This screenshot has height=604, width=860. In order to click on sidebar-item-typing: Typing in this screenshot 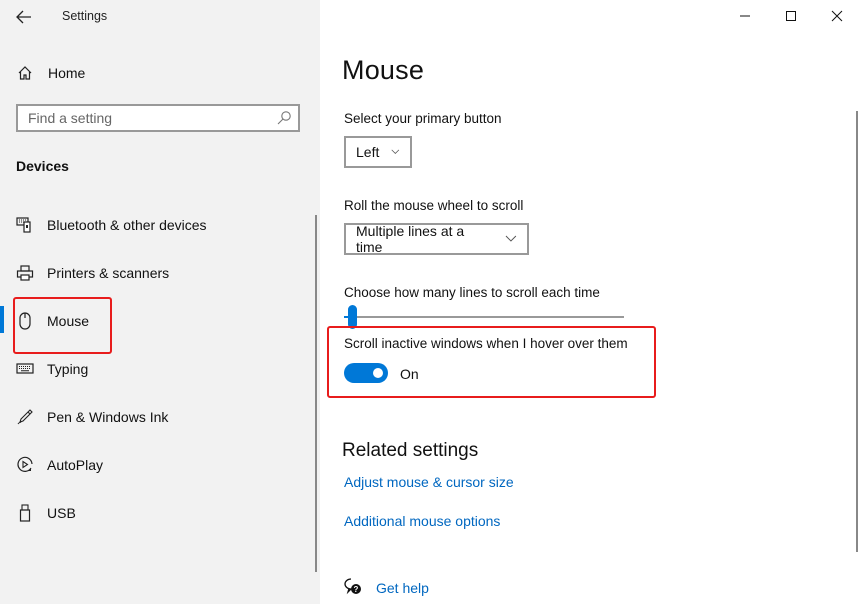, I will do `click(158, 369)`.